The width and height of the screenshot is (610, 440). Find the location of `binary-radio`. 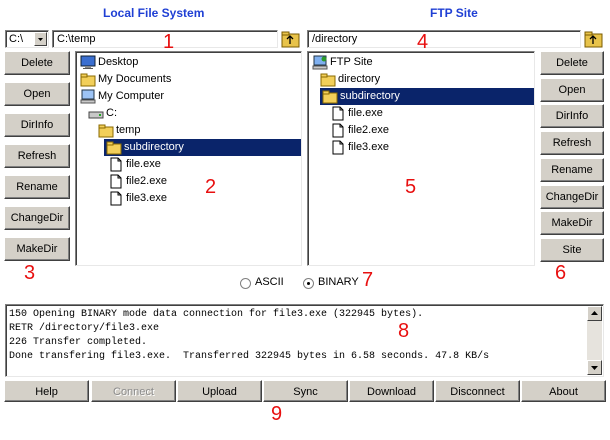

binary-radio is located at coordinates (308, 283).